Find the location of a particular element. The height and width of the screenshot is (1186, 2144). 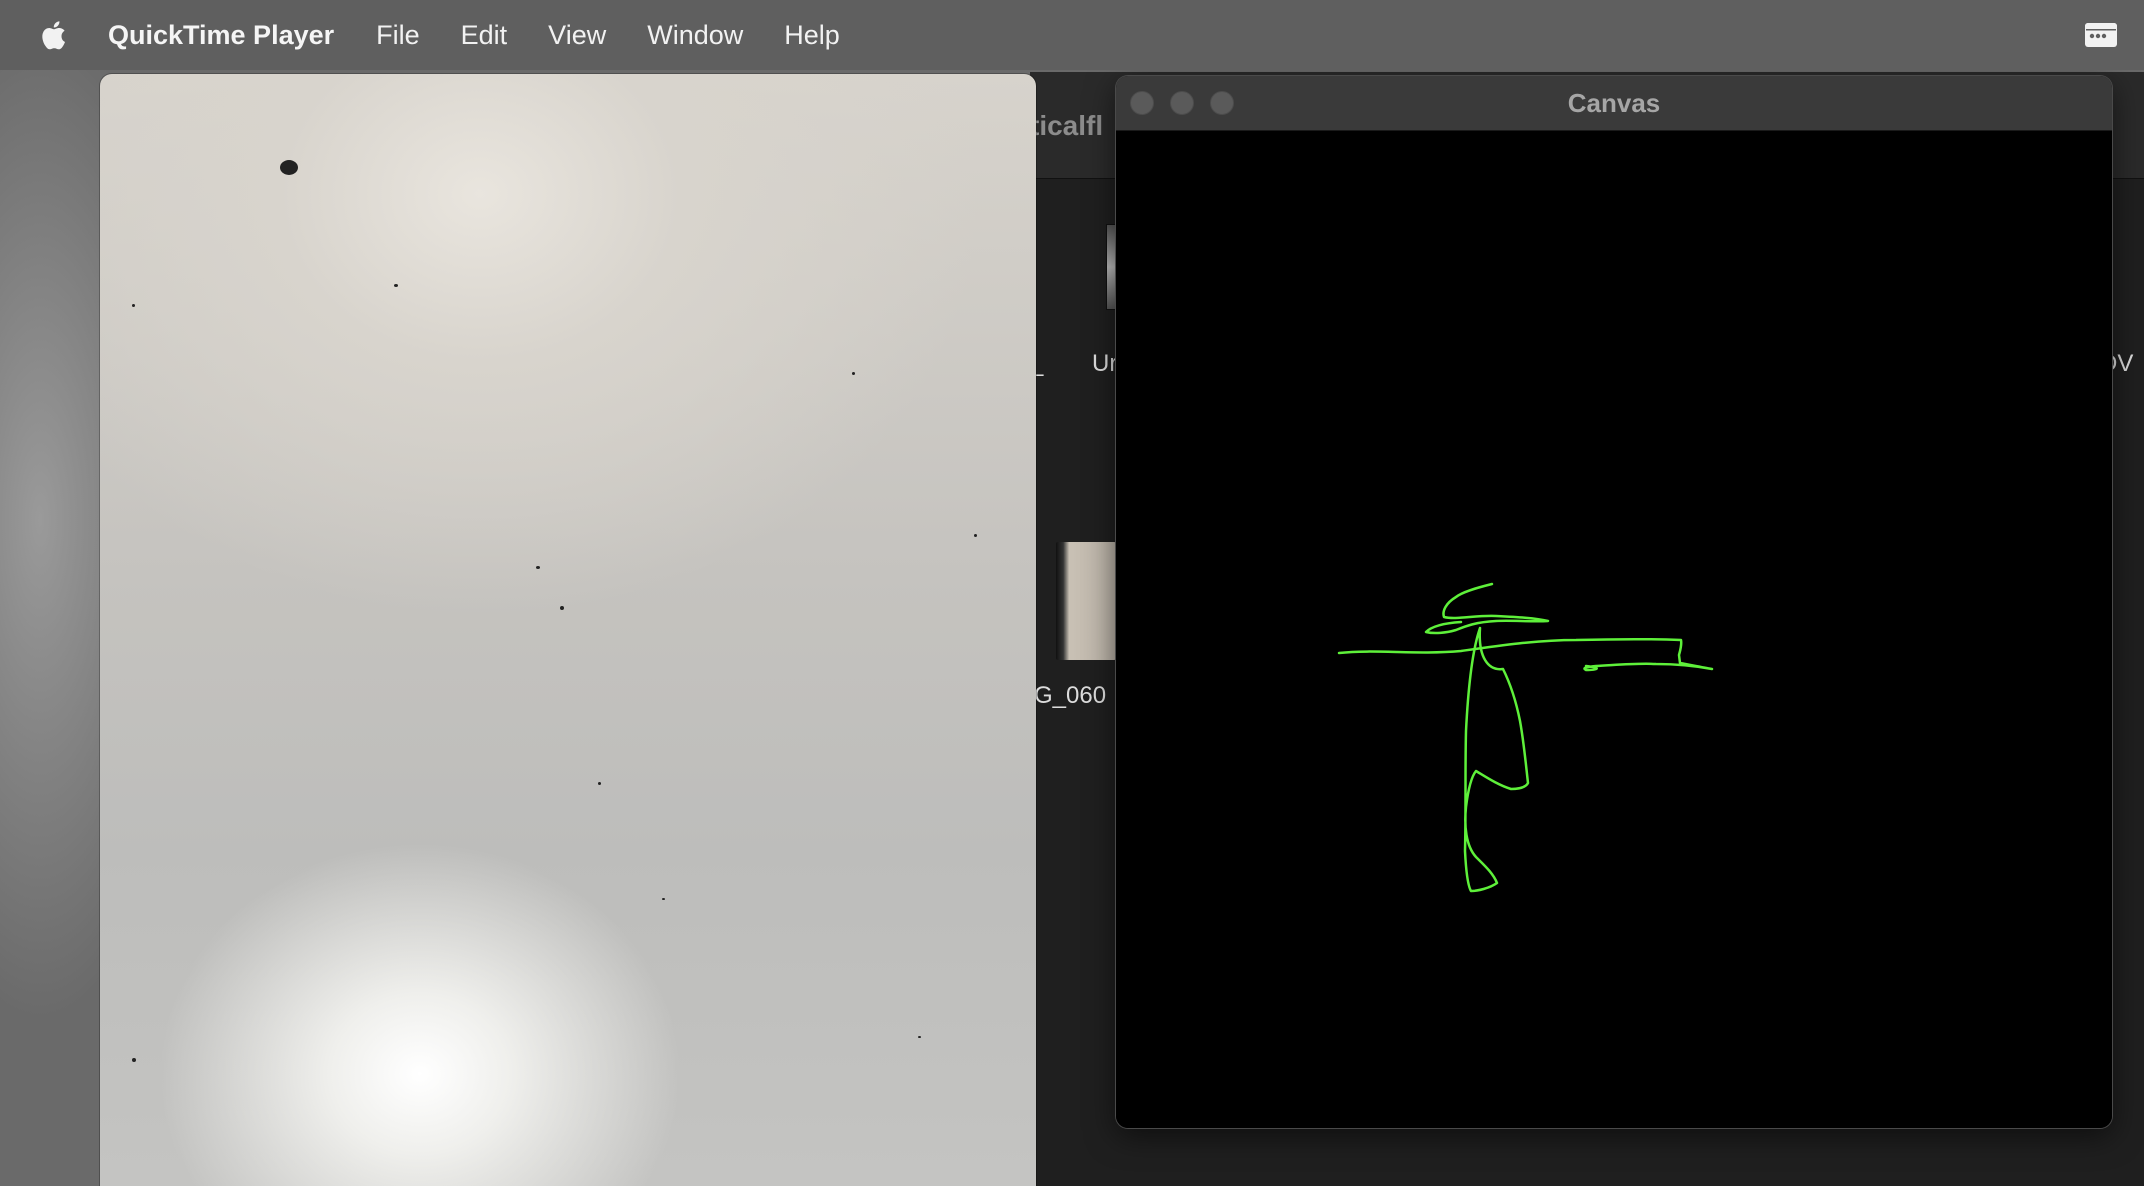

canvas-titlebar: Canvas is located at coordinates (1614, 103).